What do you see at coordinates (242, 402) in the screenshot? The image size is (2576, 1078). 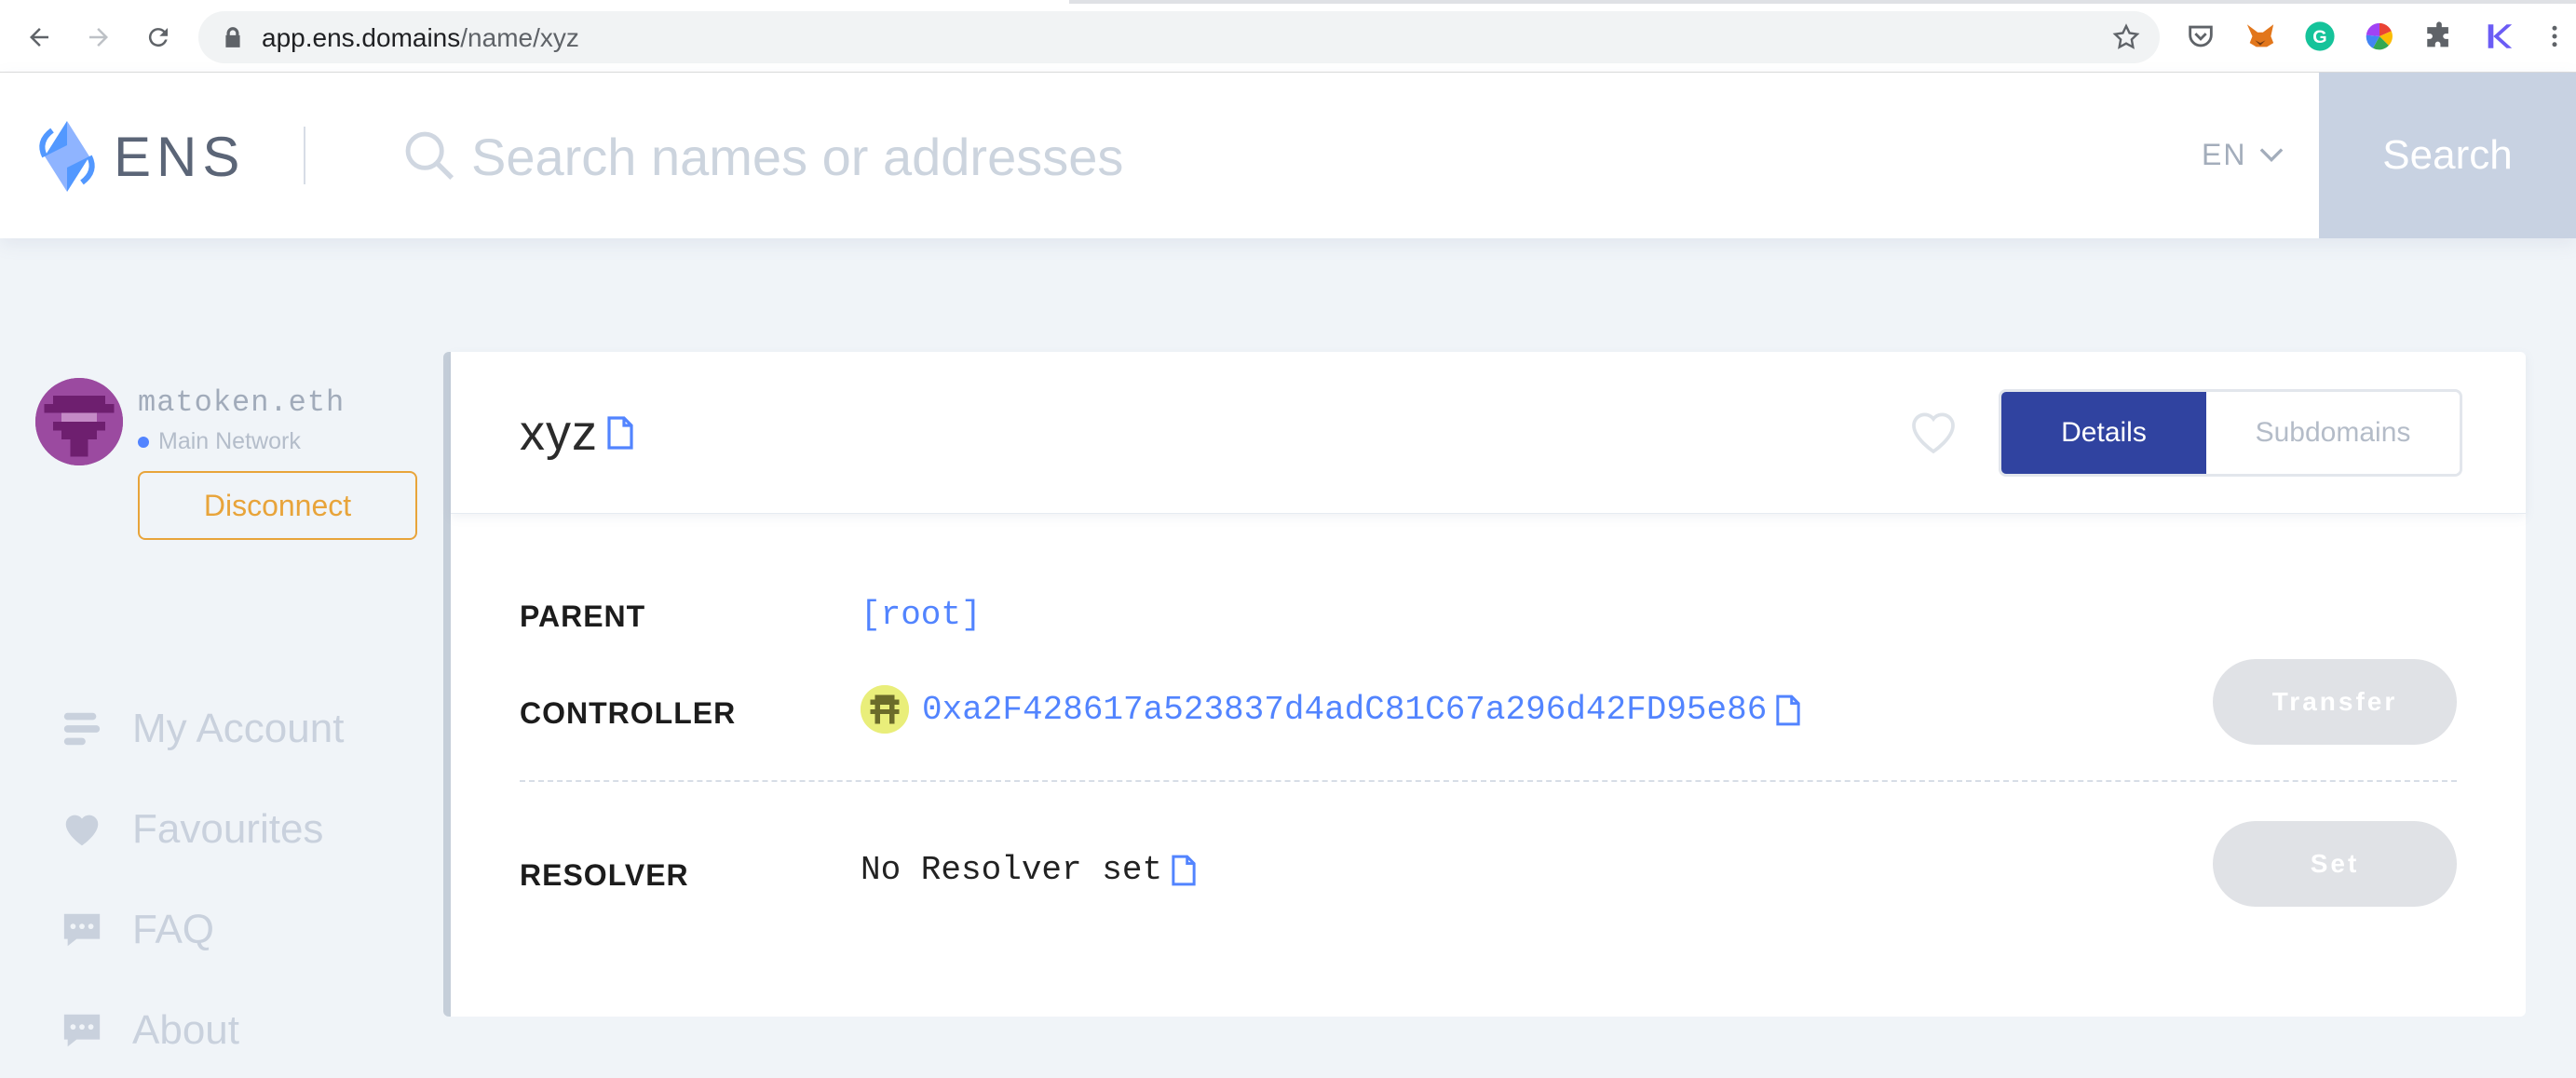 I see `account-name: matoken.eth` at bounding box center [242, 402].